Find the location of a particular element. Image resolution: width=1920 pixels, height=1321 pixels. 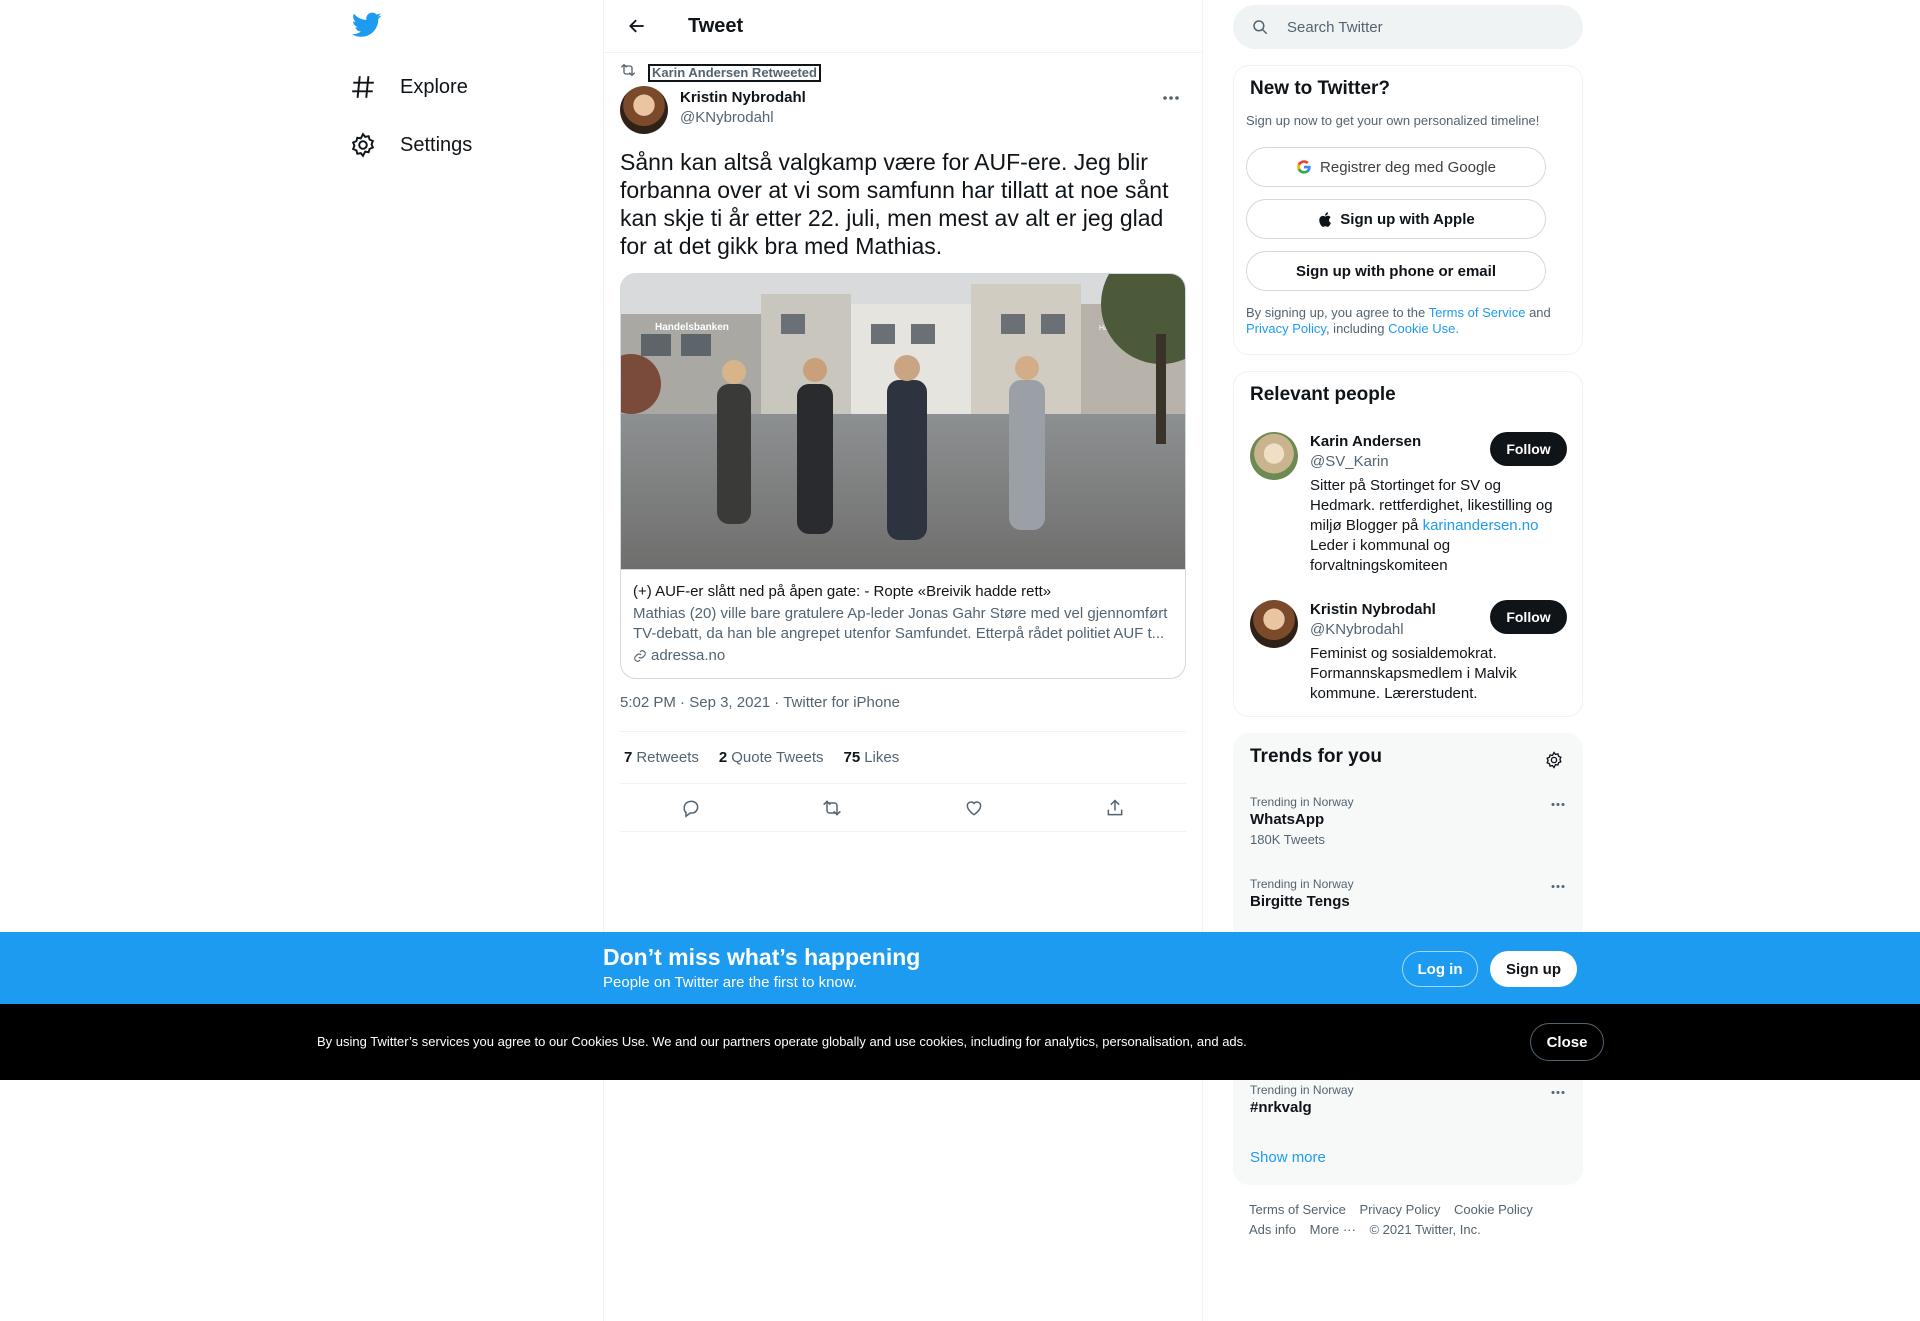

trends-settings-button is located at coordinates (1554, 760).